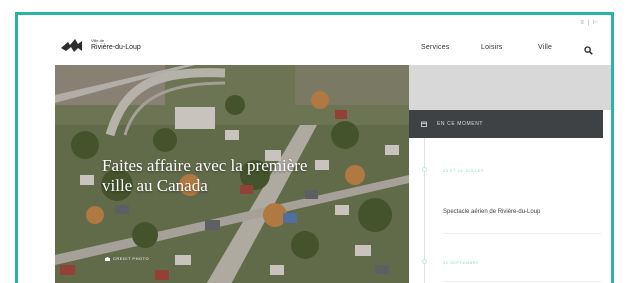 This screenshot has width=632, height=283. I want to click on magnifier-icon, so click(588, 50).